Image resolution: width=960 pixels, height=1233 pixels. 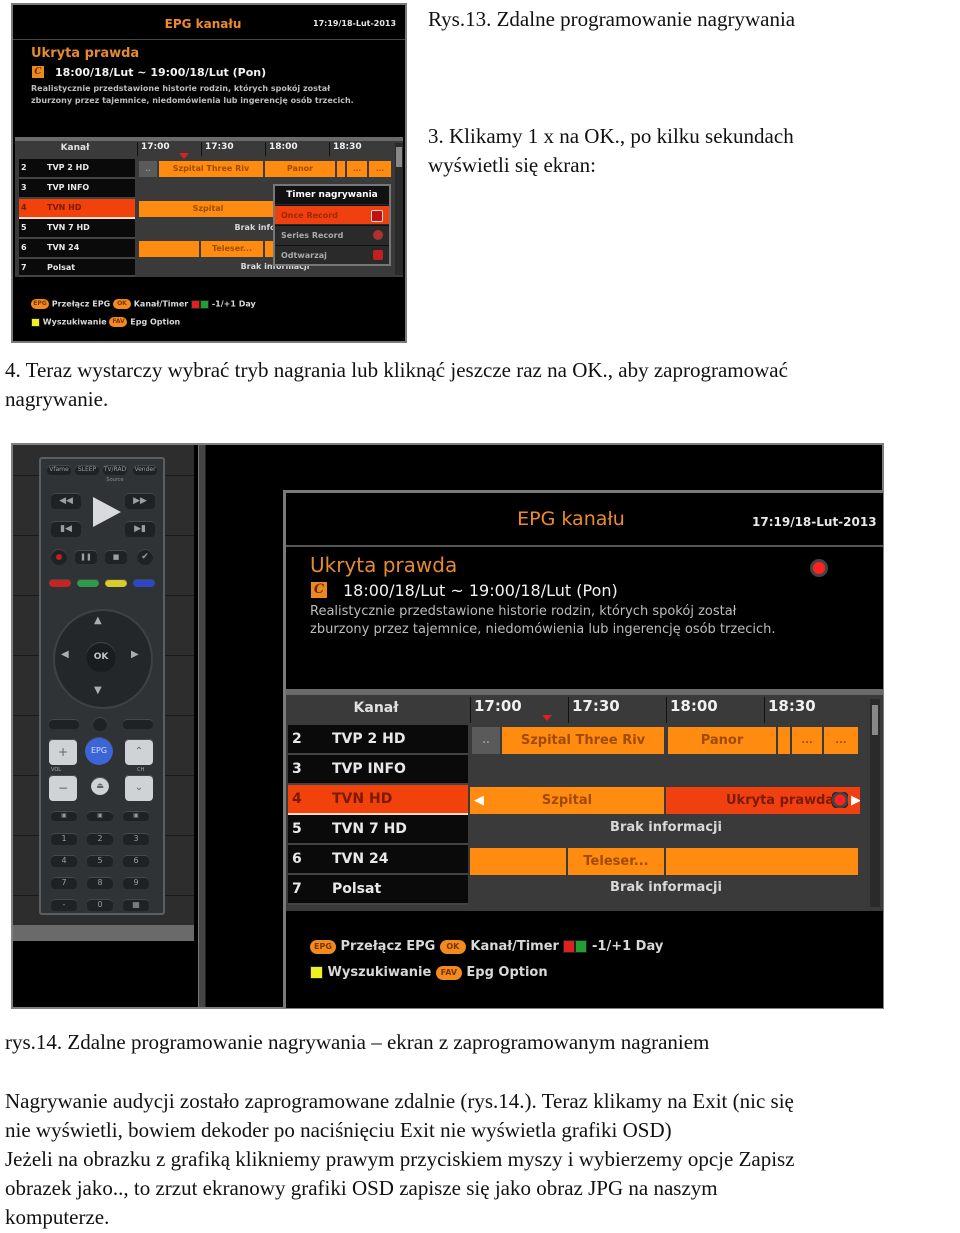 What do you see at coordinates (100, 883) in the screenshot?
I see `digit-key: 8` at bounding box center [100, 883].